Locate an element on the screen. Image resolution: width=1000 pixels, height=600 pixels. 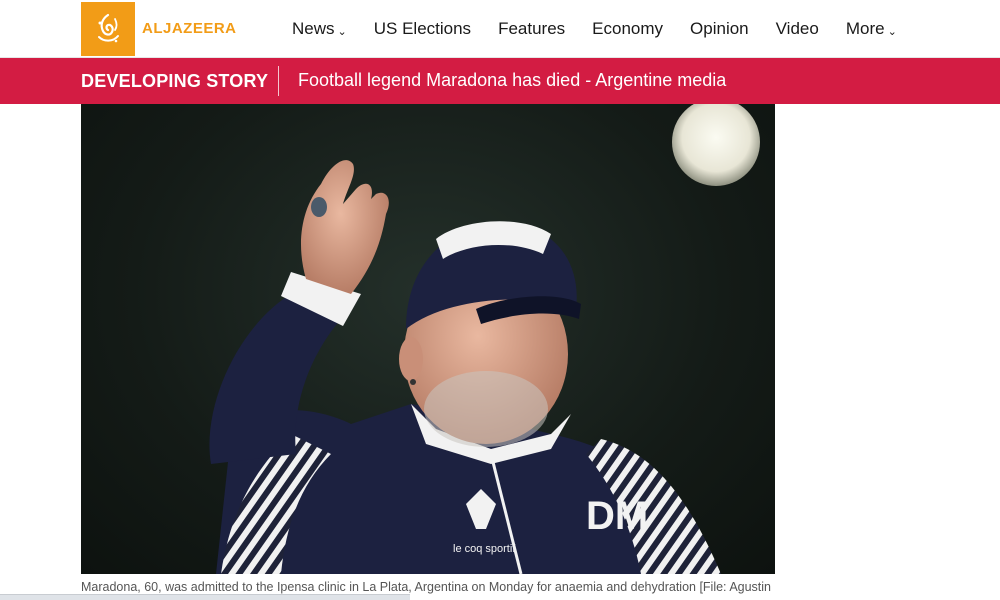
nav-item-label: Features is located at coordinates (532, 28).